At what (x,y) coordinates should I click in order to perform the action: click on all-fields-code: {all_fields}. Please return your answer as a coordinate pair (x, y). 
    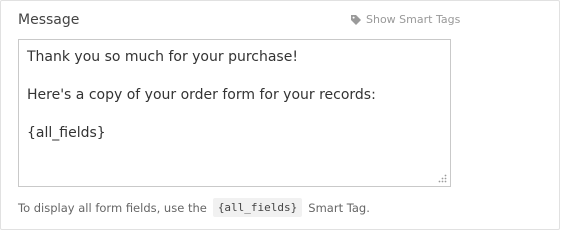
    Looking at the image, I should click on (257, 207).